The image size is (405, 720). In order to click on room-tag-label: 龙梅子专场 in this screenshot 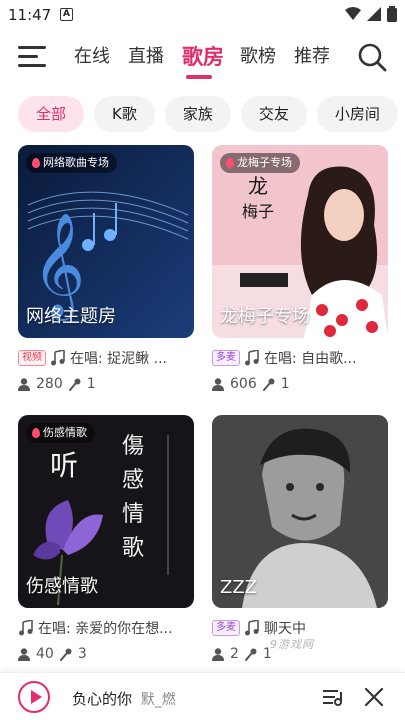, I will do `click(264, 162)`.